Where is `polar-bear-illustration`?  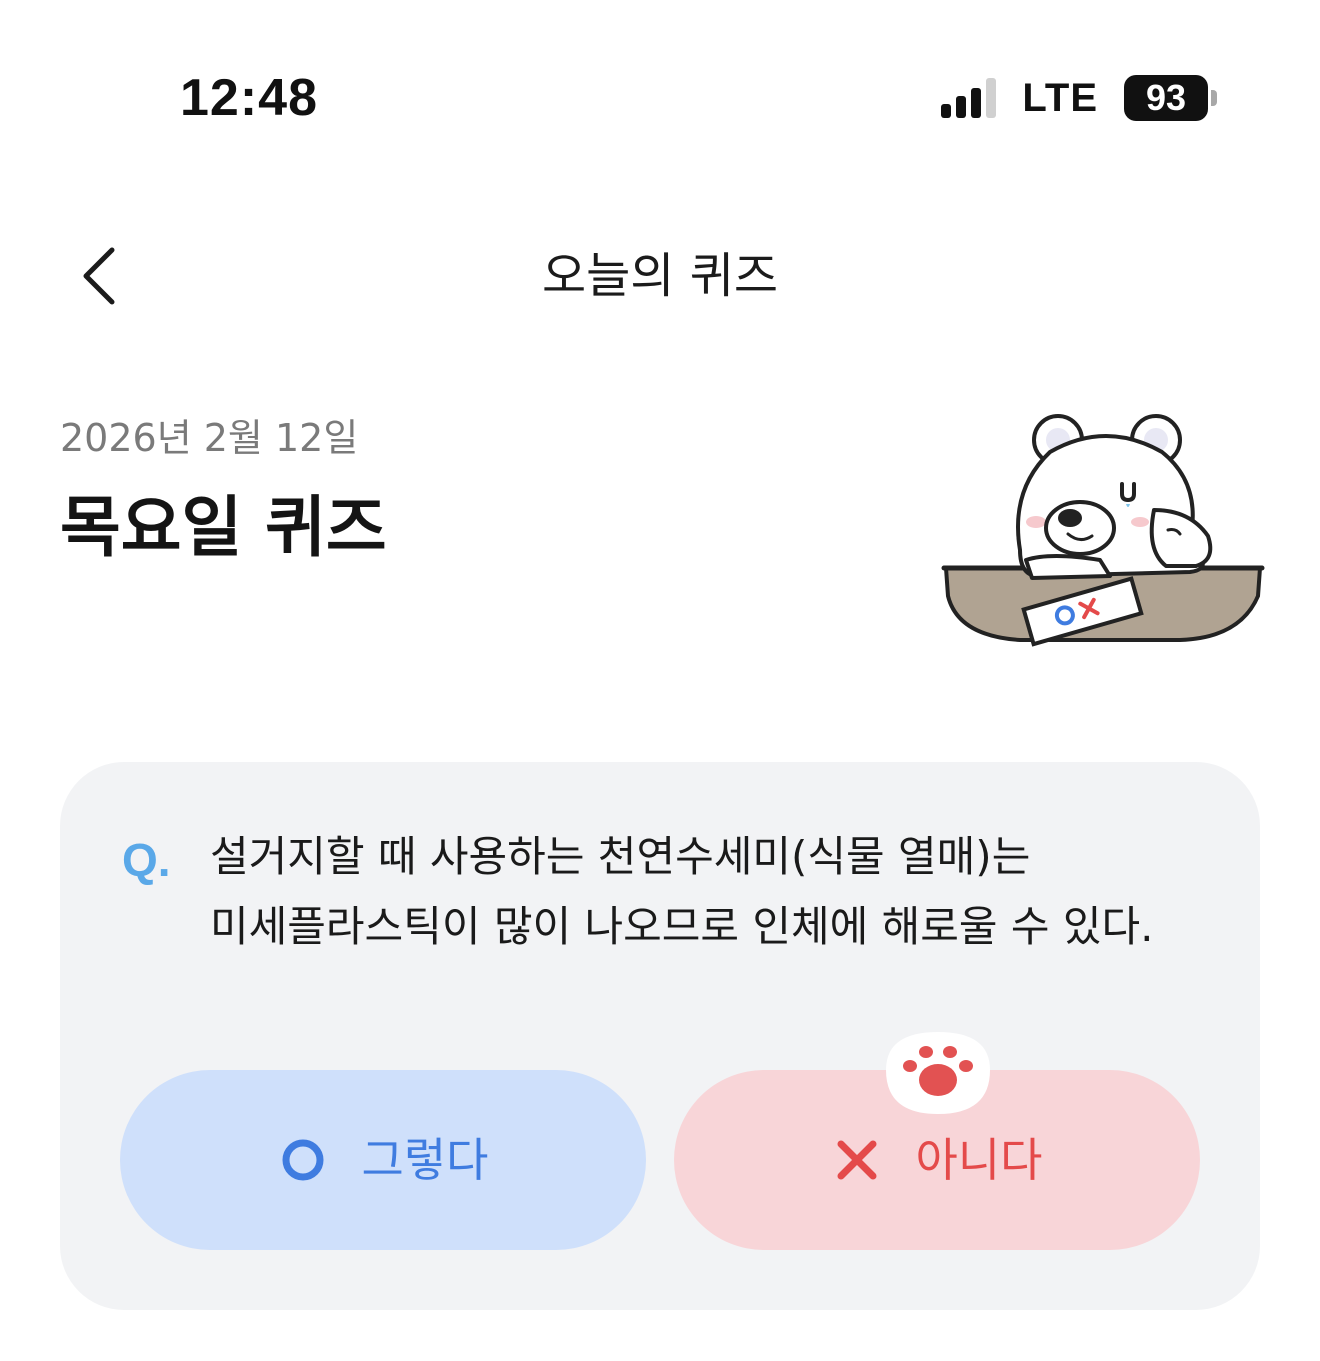
polar-bear-illustration is located at coordinates (1103, 530).